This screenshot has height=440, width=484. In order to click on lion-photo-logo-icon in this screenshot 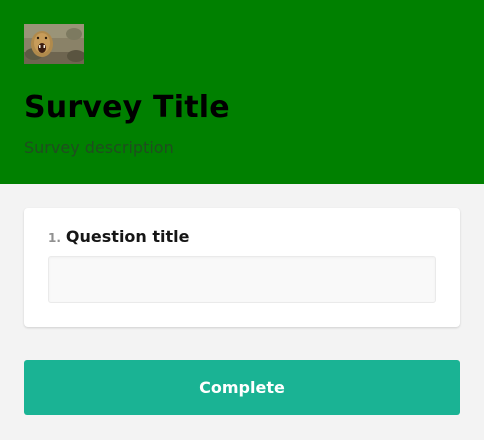, I will do `click(54, 44)`.